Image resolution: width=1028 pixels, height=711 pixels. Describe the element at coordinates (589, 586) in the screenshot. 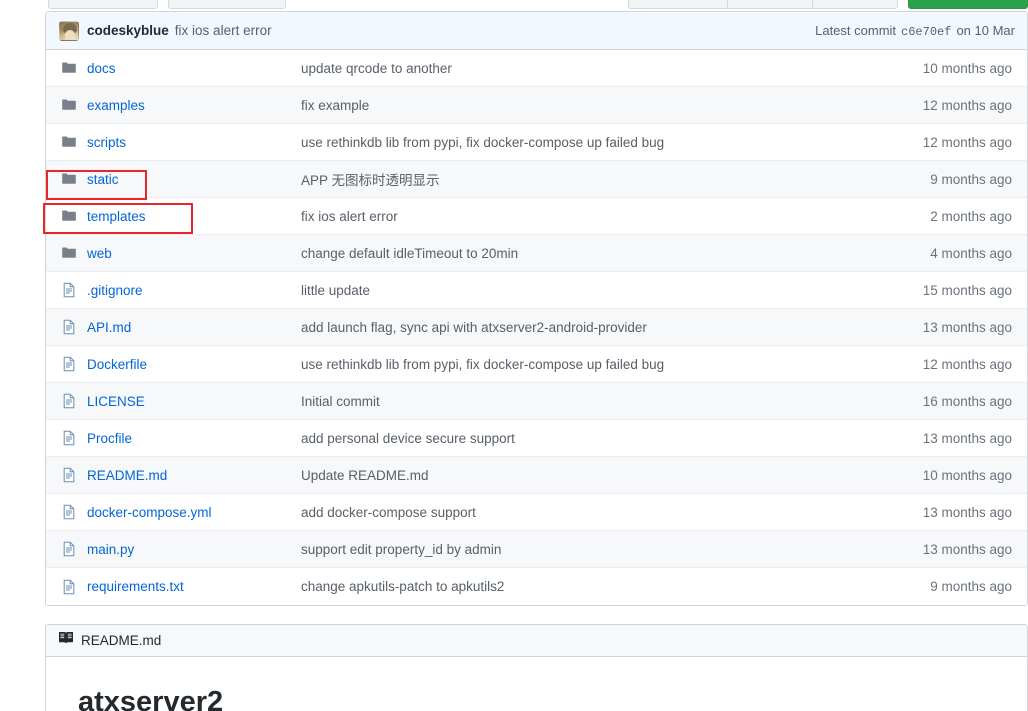

I see `commit-message-cell: change apkutils-patch to apkutils2` at that location.